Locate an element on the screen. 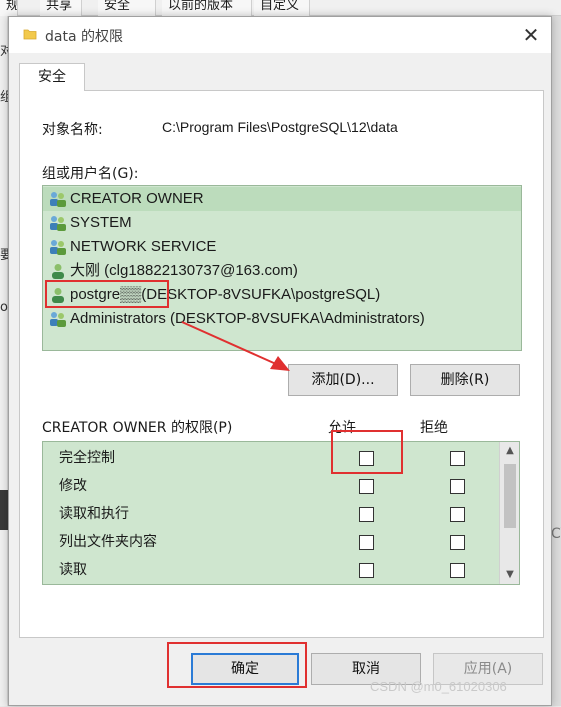 This screenshot has width=561, height=707. permission-name: 读取和执行 is located at coordinates (94, 514).